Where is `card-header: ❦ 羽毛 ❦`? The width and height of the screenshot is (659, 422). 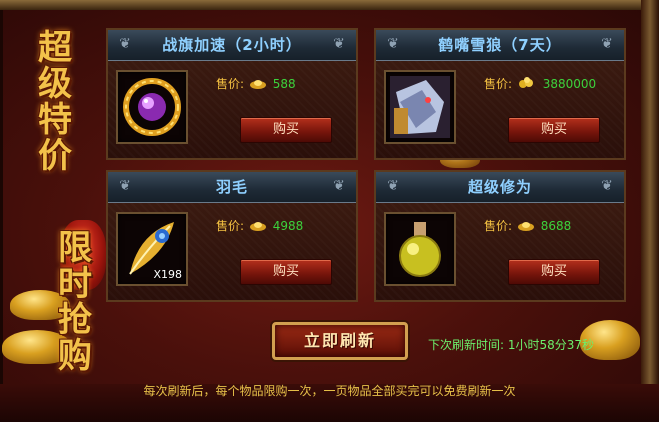
card-header: ❦ 羽毛 ❦ is located at coordinates (232, 187).